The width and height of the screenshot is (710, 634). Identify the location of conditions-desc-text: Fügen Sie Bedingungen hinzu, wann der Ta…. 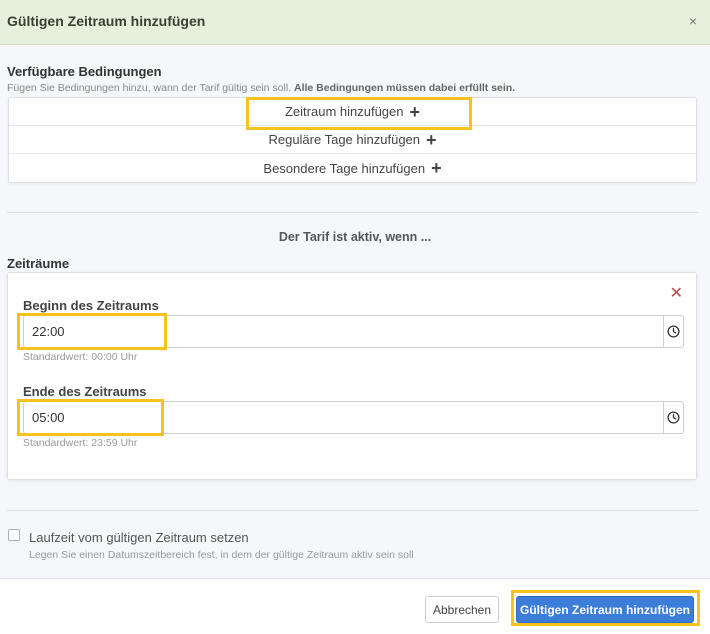
(150, 88).